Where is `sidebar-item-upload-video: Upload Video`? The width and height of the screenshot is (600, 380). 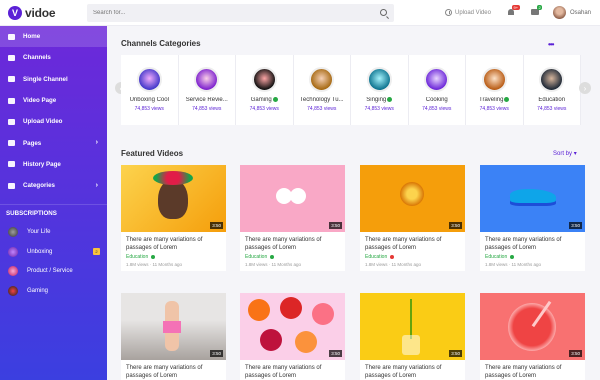 sidebar-item-upload-video: Upload Video is located at coordinates (53, 121).